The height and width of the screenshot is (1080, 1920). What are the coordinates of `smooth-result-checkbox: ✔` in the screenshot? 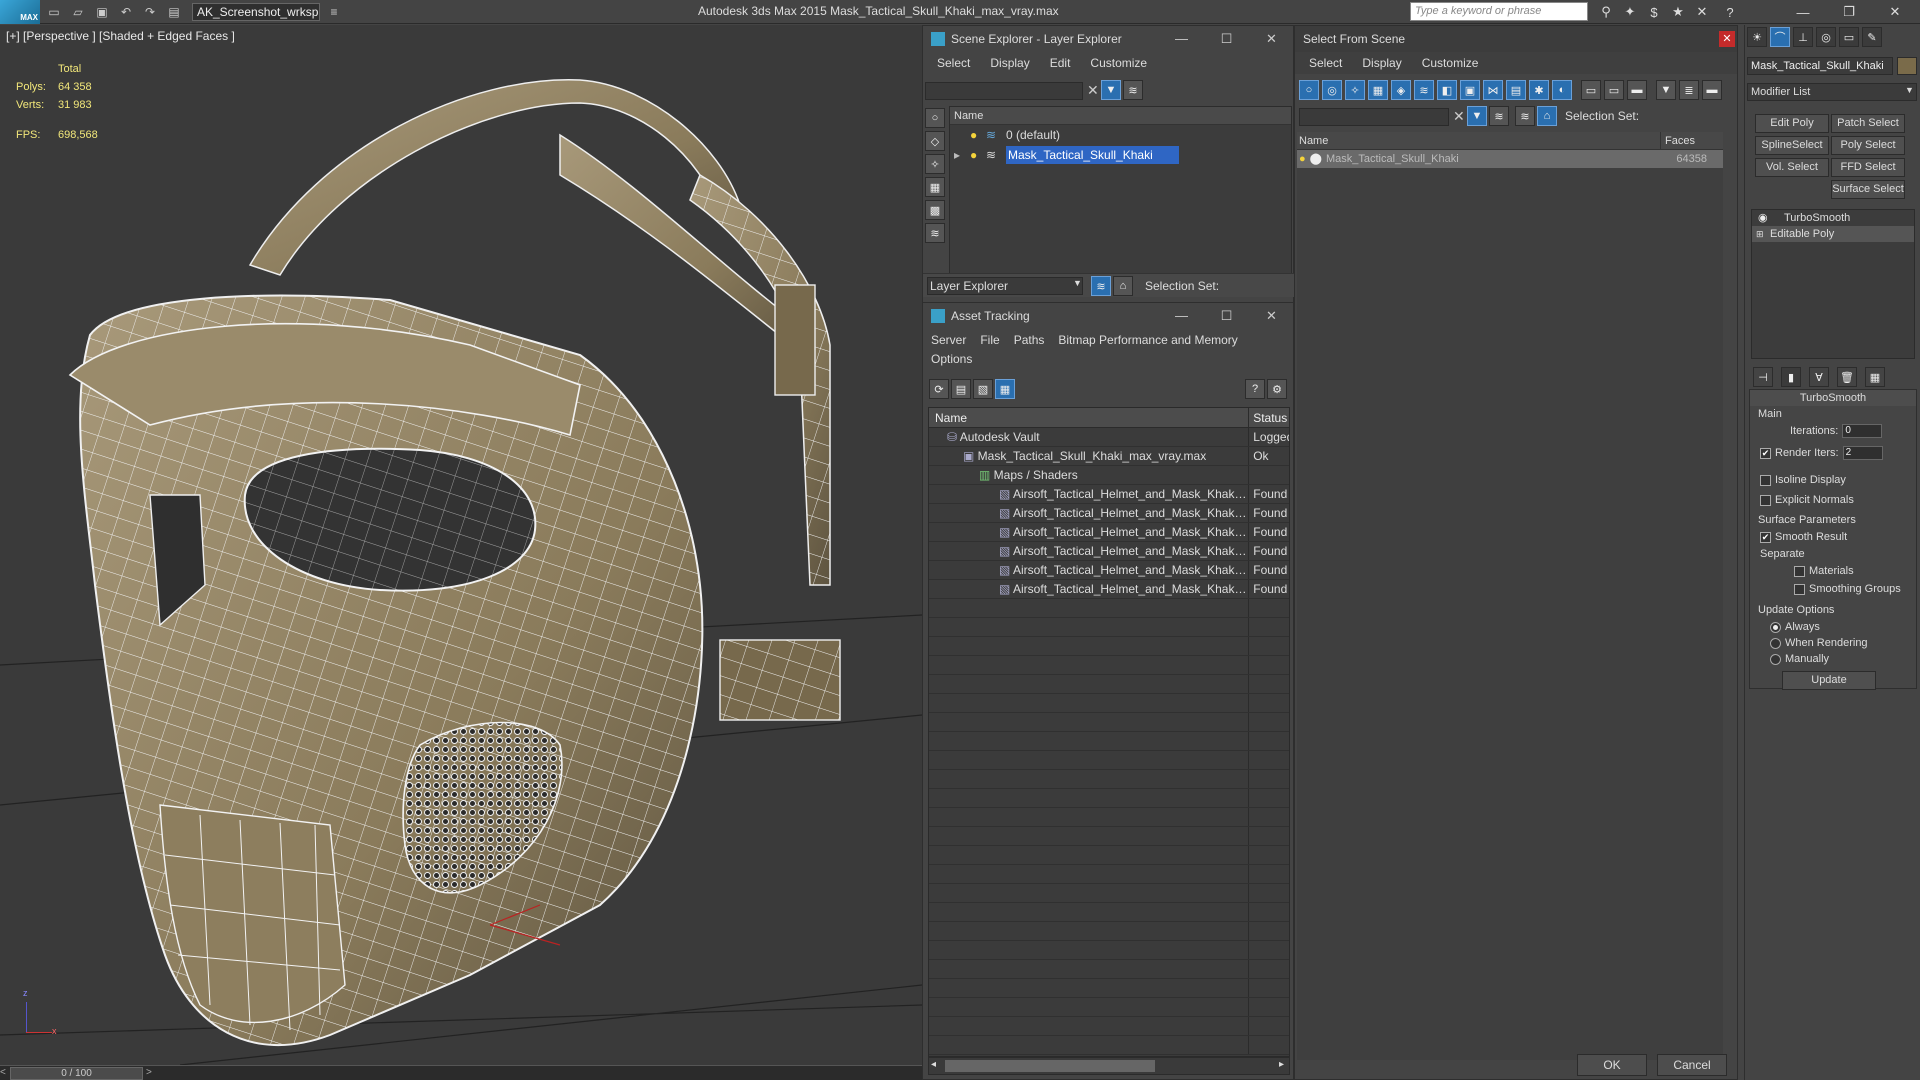 It's located at (1765, 537).